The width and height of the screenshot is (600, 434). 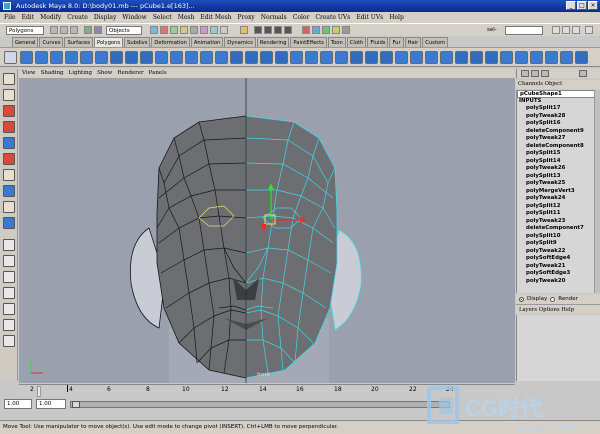 What do you see at coordinates (558, 94) in the screenshot?
I see `shape-node-item: pCubeShape1` at bounding box center [558, 94].